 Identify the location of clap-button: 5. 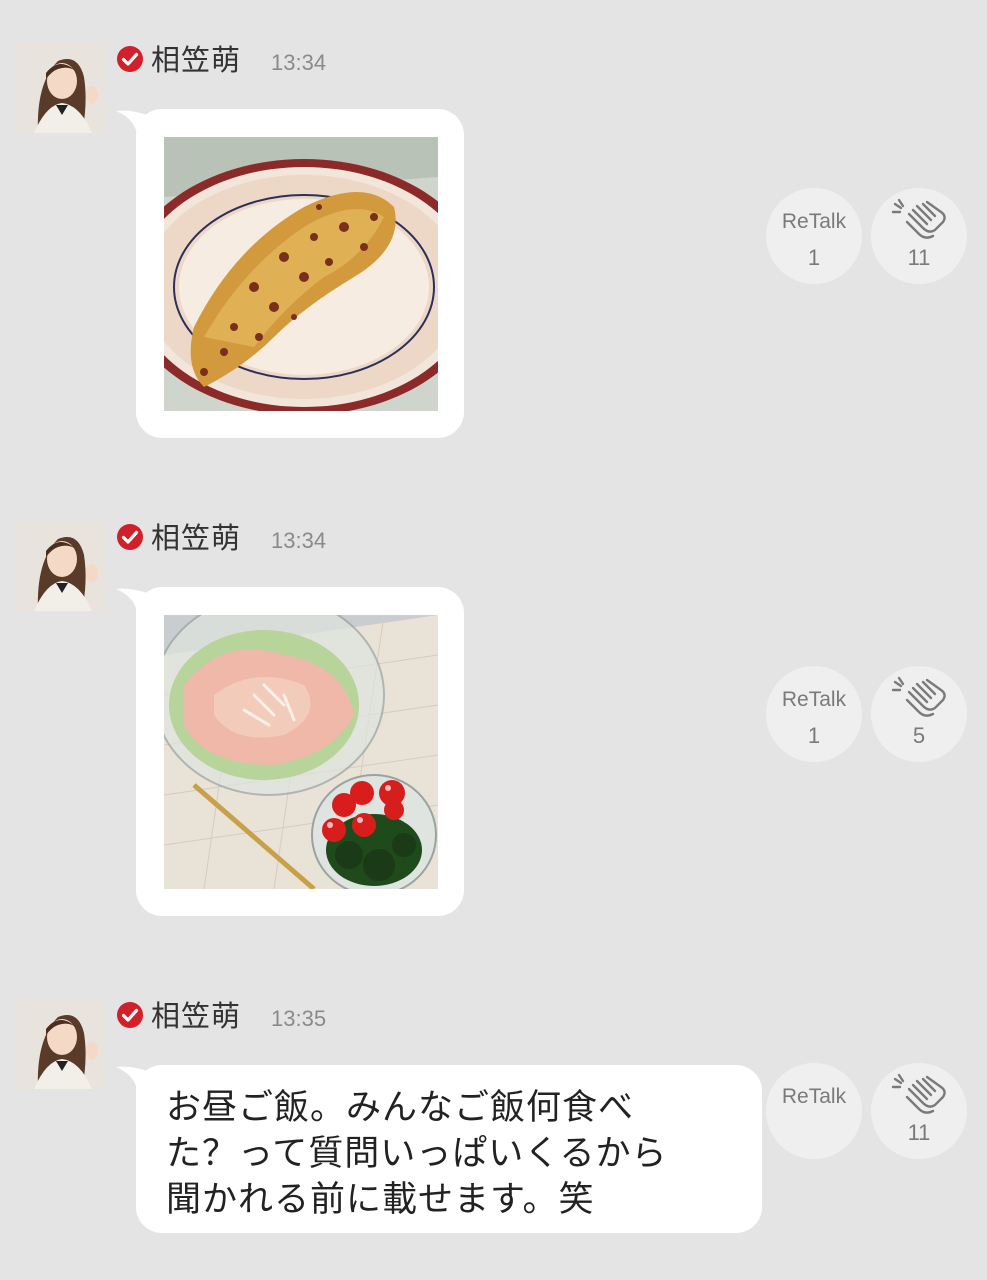
(919, 714).